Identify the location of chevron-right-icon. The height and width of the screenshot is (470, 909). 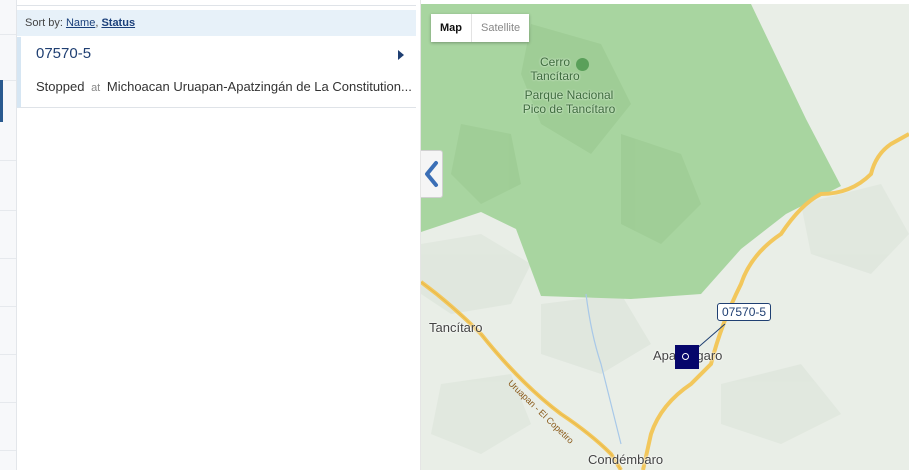
(401, 55).